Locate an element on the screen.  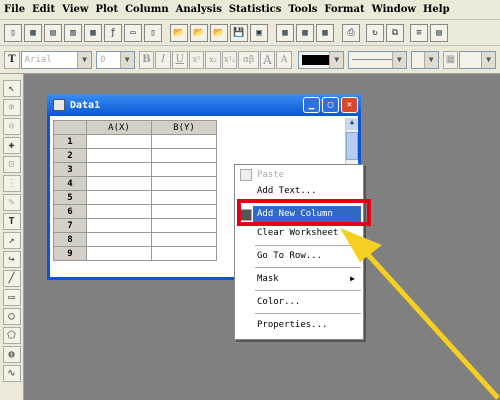
arrow-head-icon is located at coordinates (361, 245).